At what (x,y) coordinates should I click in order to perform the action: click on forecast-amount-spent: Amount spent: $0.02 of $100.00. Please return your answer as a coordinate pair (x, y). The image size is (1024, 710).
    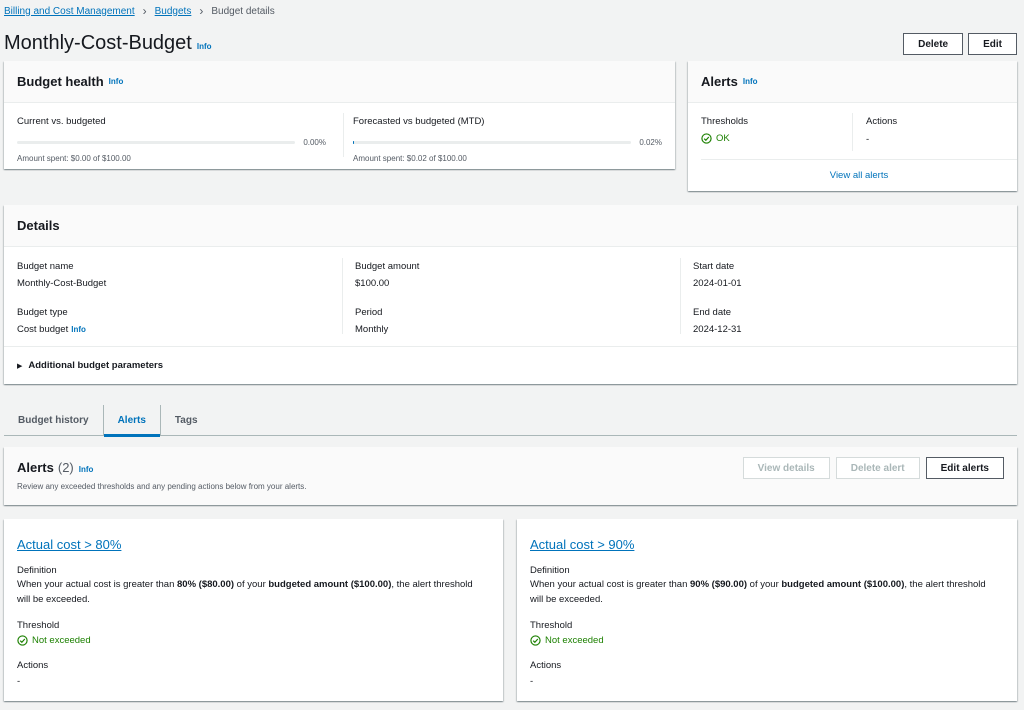
    Looking at the image, I should click on (410, 158).